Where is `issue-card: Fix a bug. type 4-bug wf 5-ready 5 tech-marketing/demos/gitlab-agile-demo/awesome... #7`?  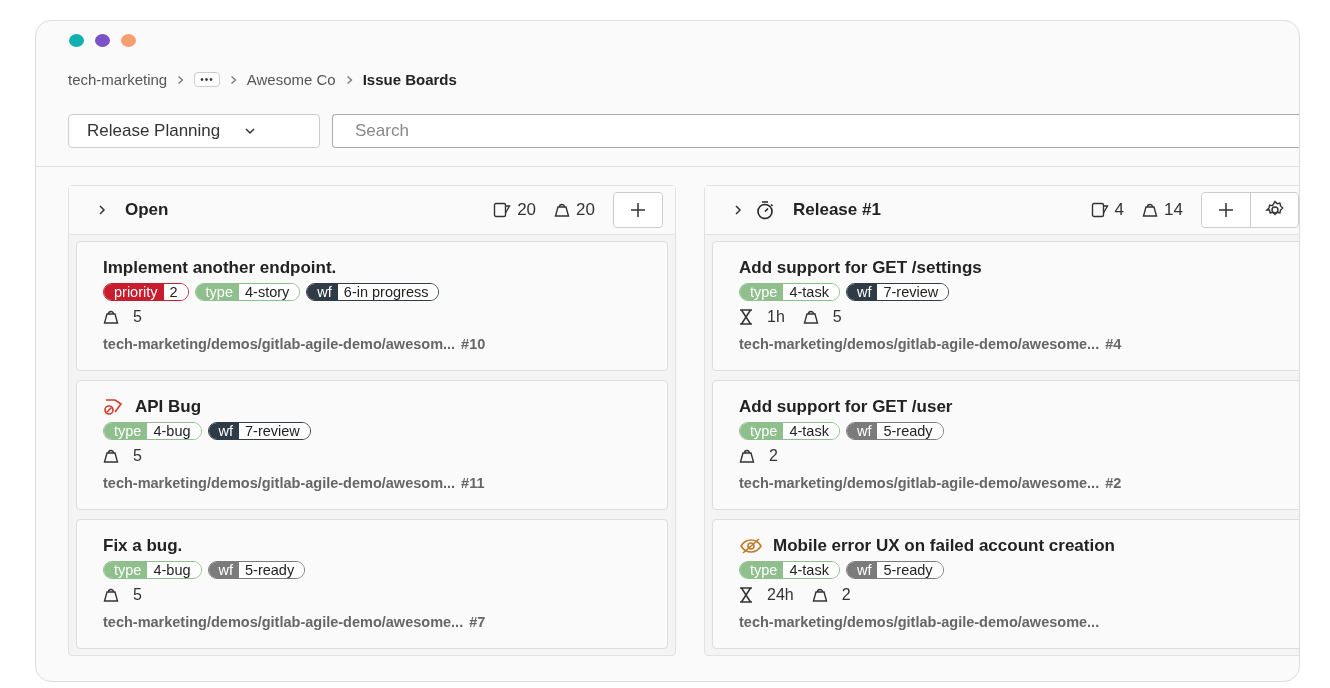
issue-card: Fix a bug. type 4-bug wf 5-ready 5 tech-marketing/demos/gitlab-agile-demo/awesome... #7 is located at coordinates (372, 584).